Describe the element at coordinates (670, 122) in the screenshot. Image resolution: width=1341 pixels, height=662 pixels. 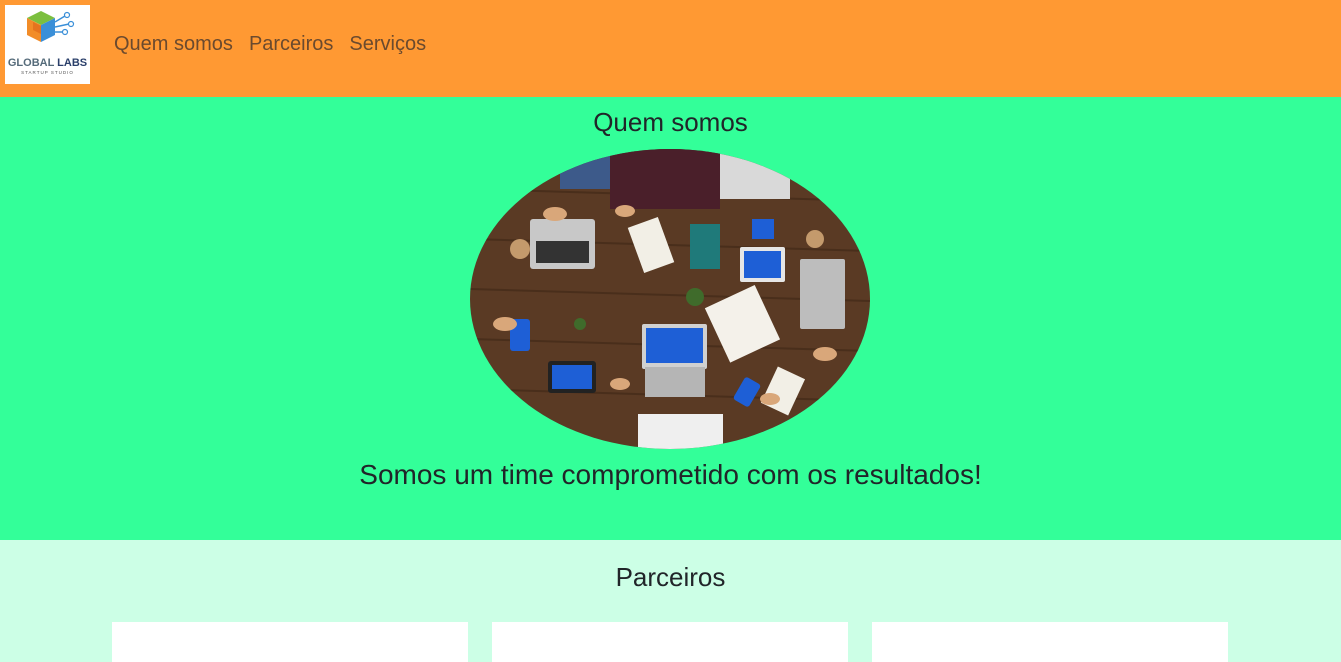
I see `about-title: Quem somos` at that location.